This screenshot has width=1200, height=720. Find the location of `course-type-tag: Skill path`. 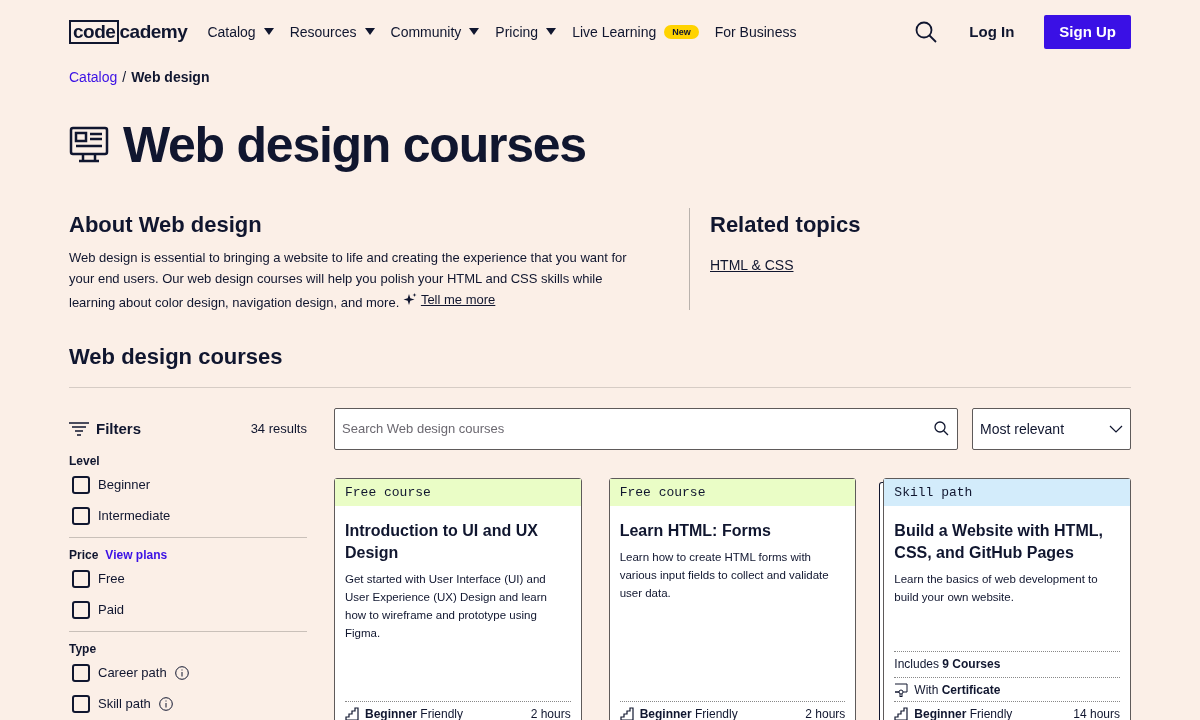

course-type-tag: Skill path is located at coordinates (1007, 492).